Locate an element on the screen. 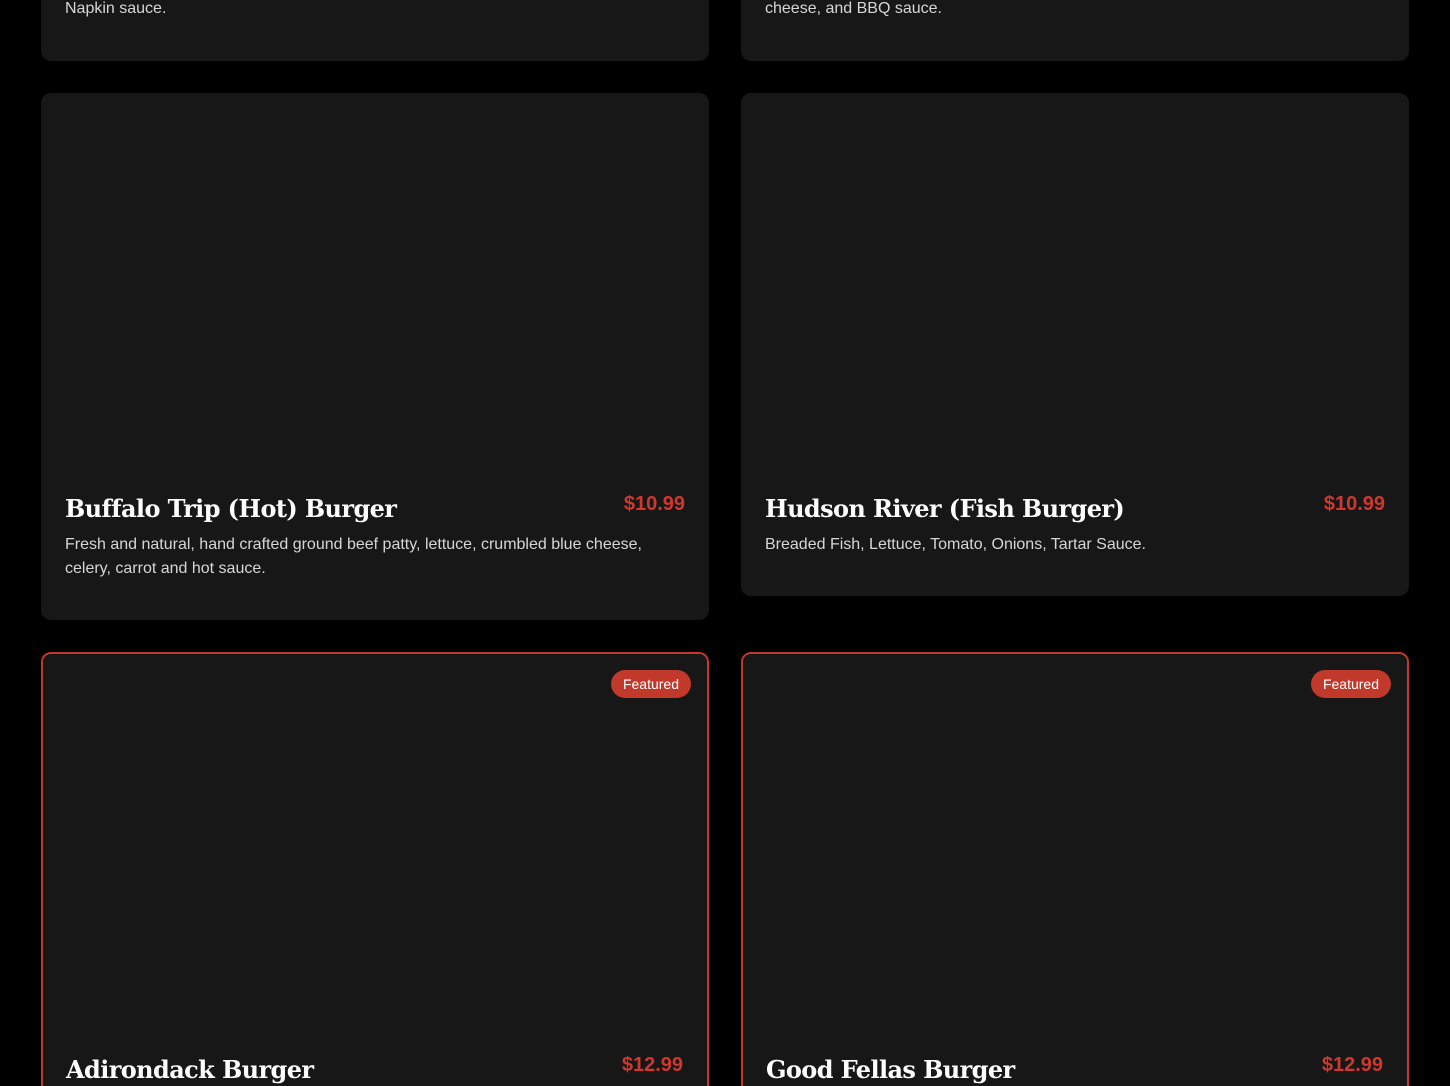  item-name: Good Fellas Burger is located at coordinates (890, 1069).